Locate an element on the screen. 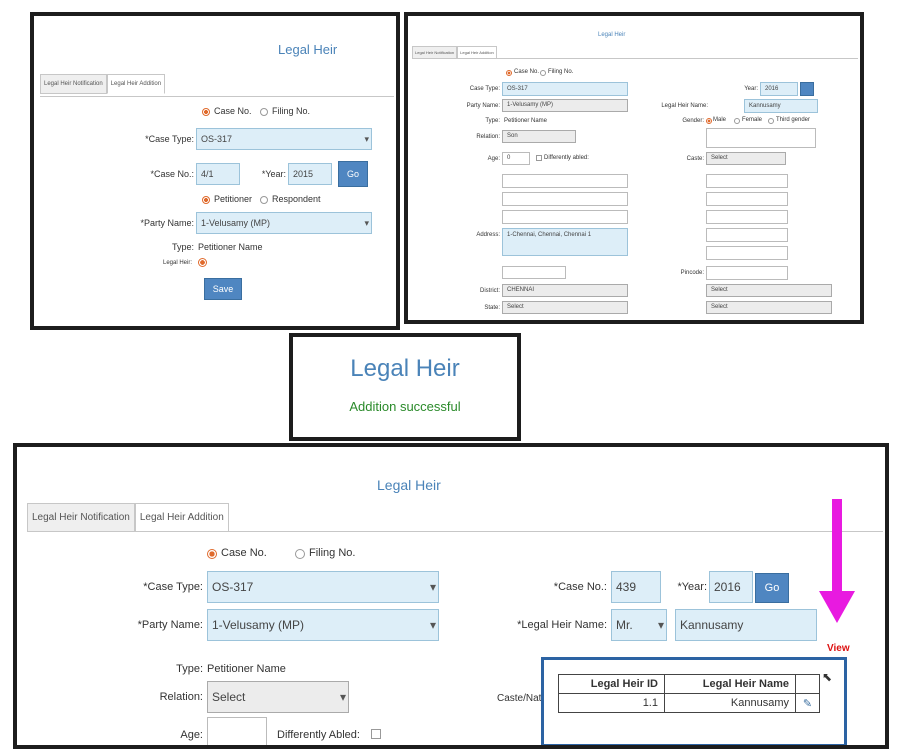 This screenshot has height=753, width=900. caste-select: Select is located at coordinates (746, 158).